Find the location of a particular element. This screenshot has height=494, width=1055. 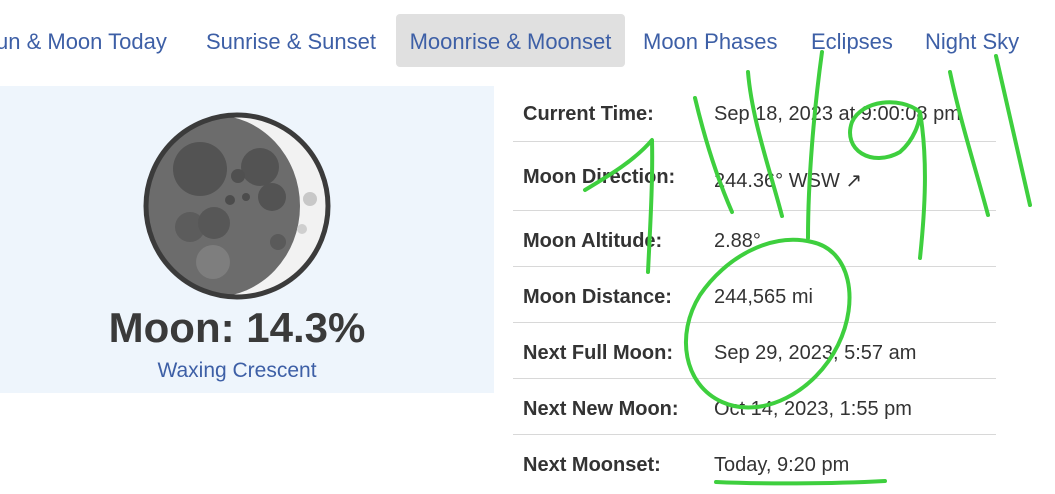

value-next-moonset: Today, 9:20 pm is located at coordinates (782, 465).